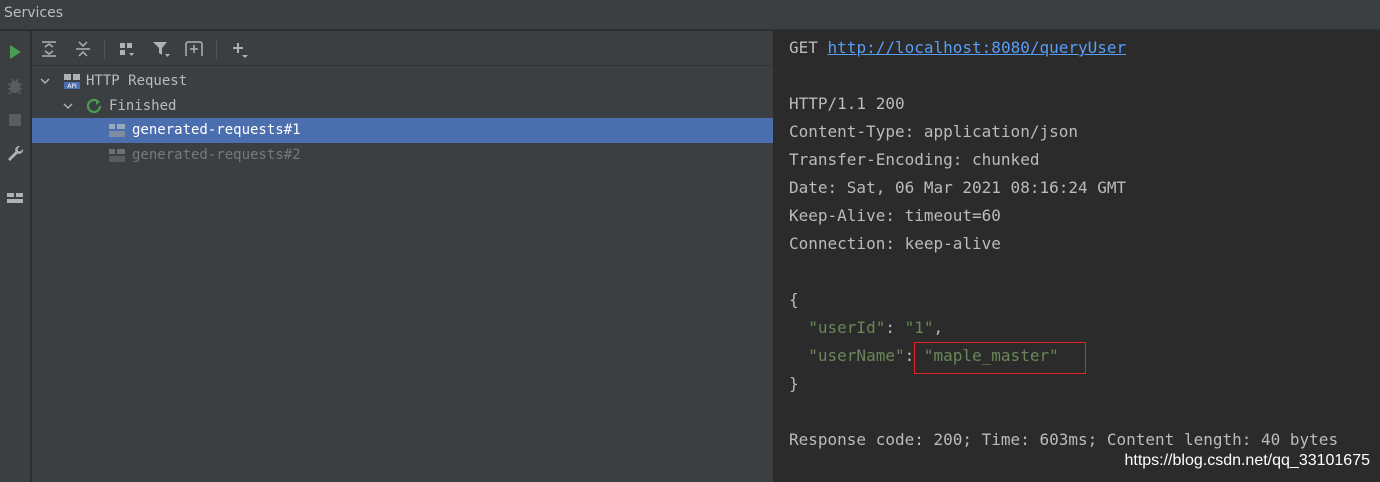 This screenshot has width=1380, height=482. I want to click on tool-window-title: Services, so click(690, 15).